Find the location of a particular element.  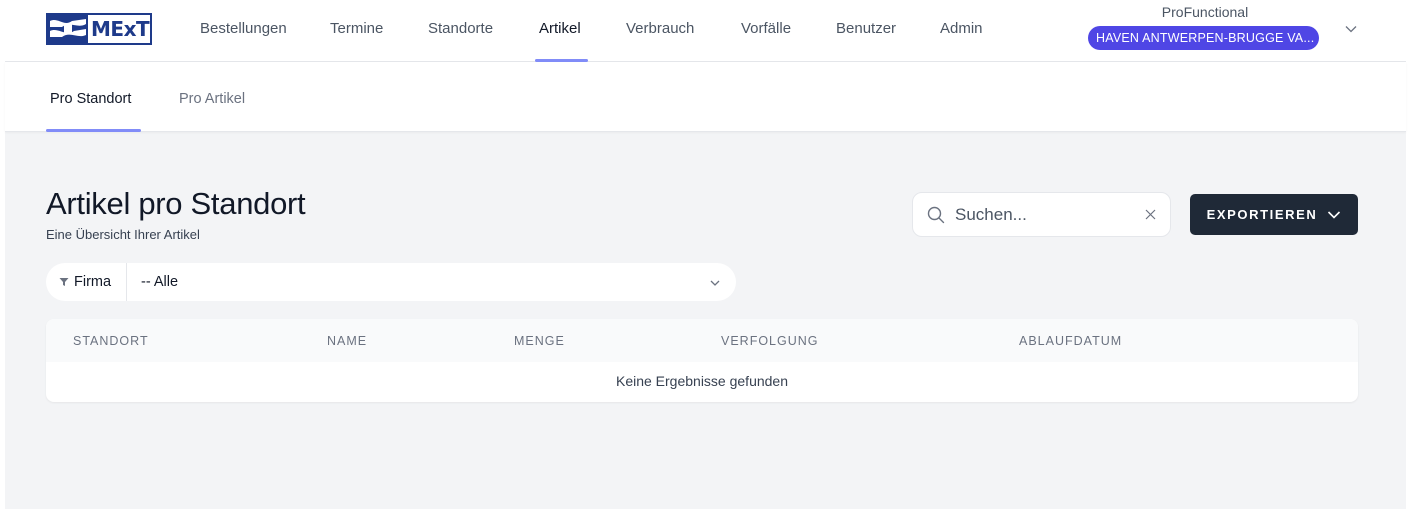

mext-logo-icon is located at coordinates (68, 29).